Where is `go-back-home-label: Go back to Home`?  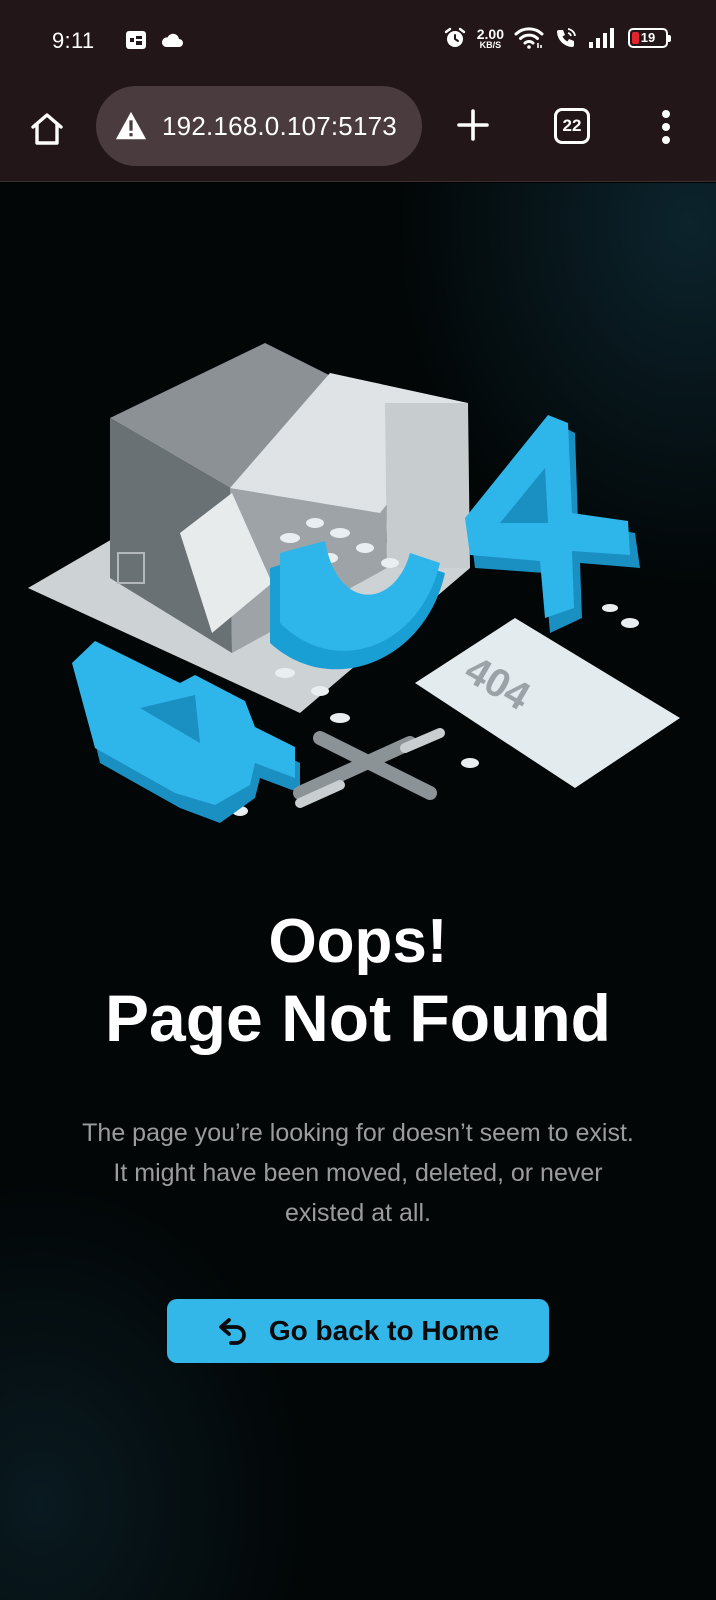 go-back-home-label: Go back to Home is located at coordinates (384, 1330).